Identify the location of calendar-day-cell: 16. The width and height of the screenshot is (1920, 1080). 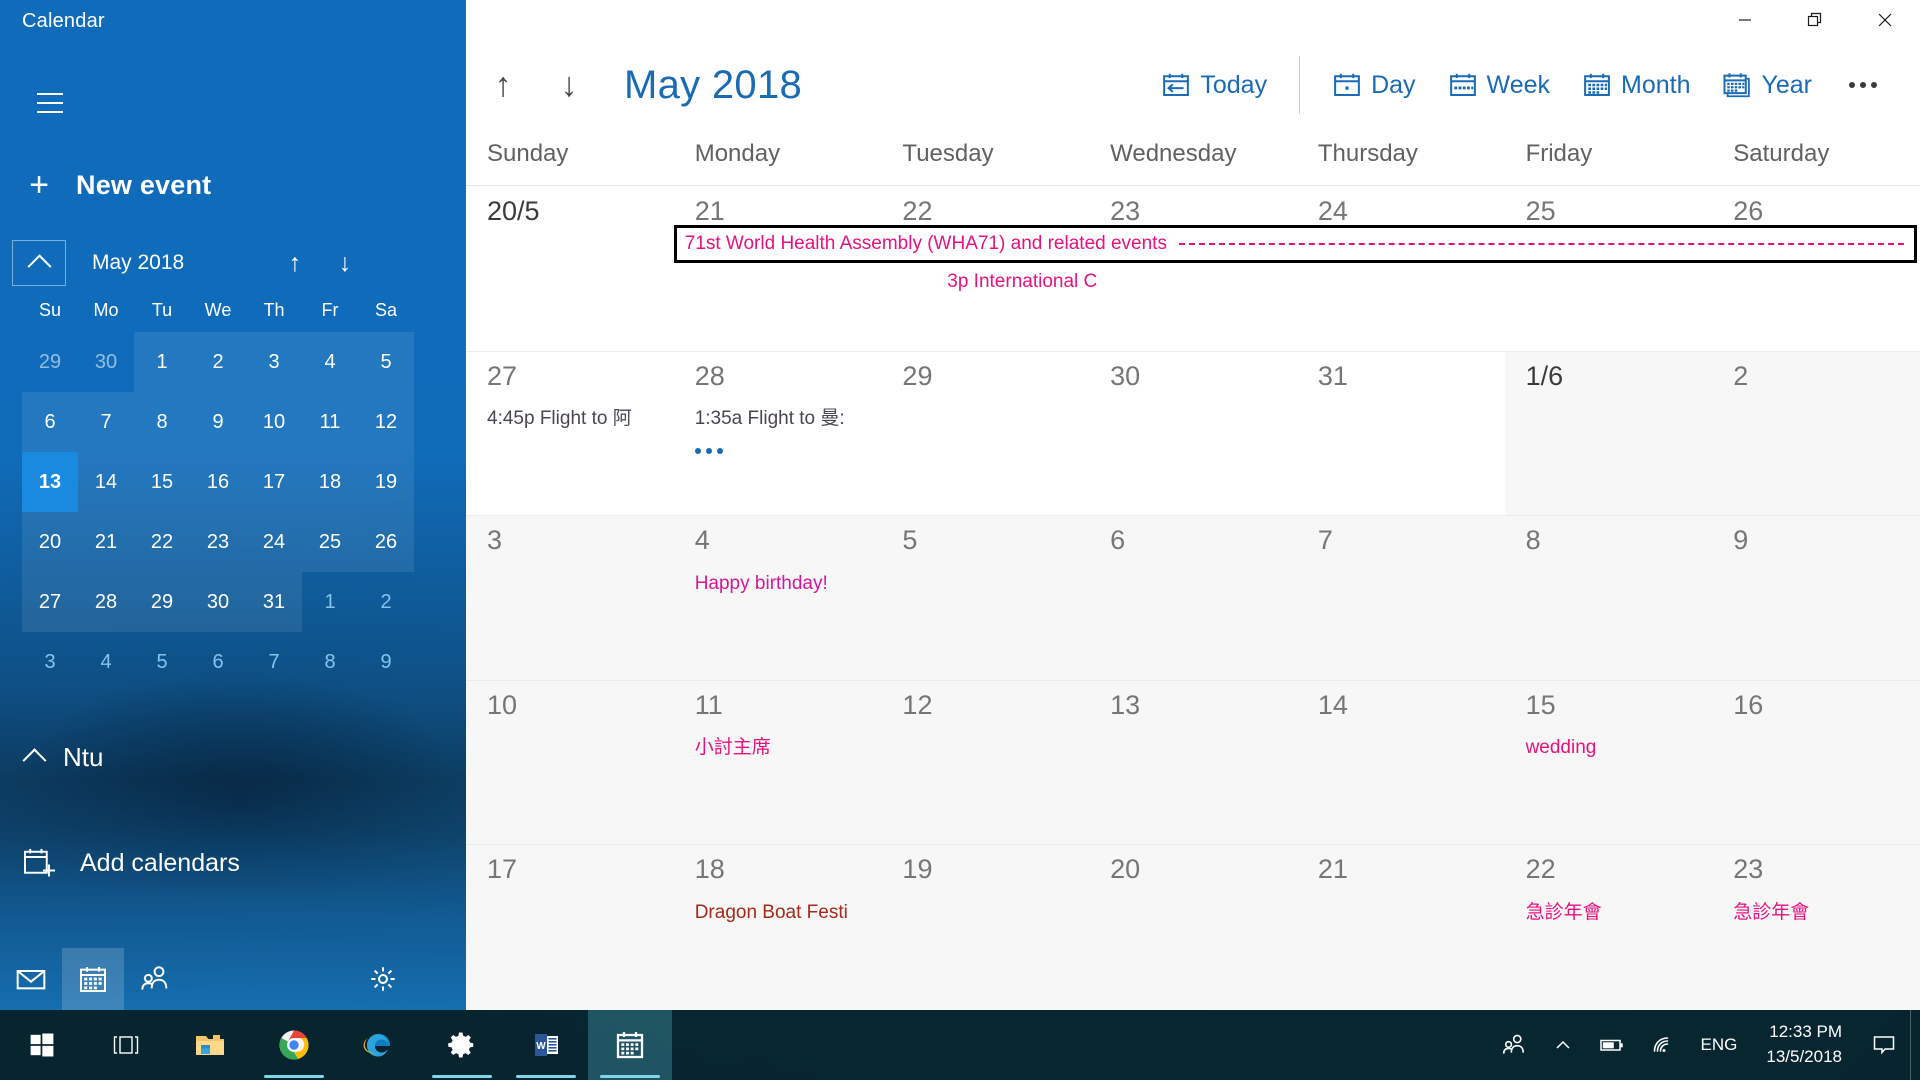
(1816, 762).